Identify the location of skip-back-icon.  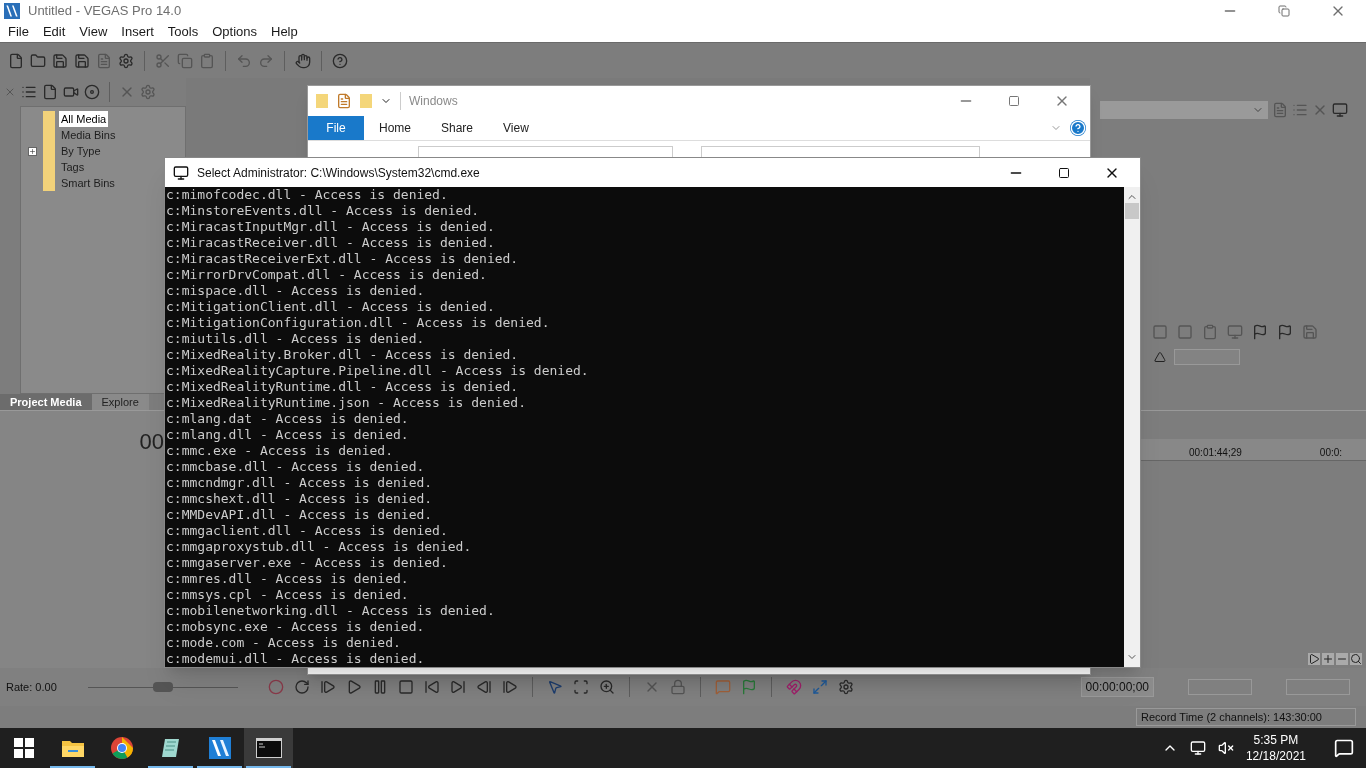
(432, 687).